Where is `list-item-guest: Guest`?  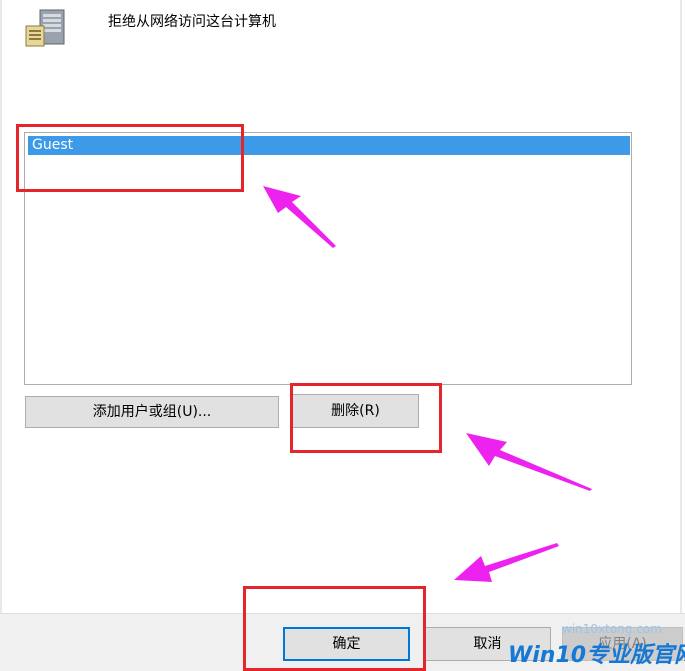
list-item-guest: Guest is located at coordinates (329, 145).